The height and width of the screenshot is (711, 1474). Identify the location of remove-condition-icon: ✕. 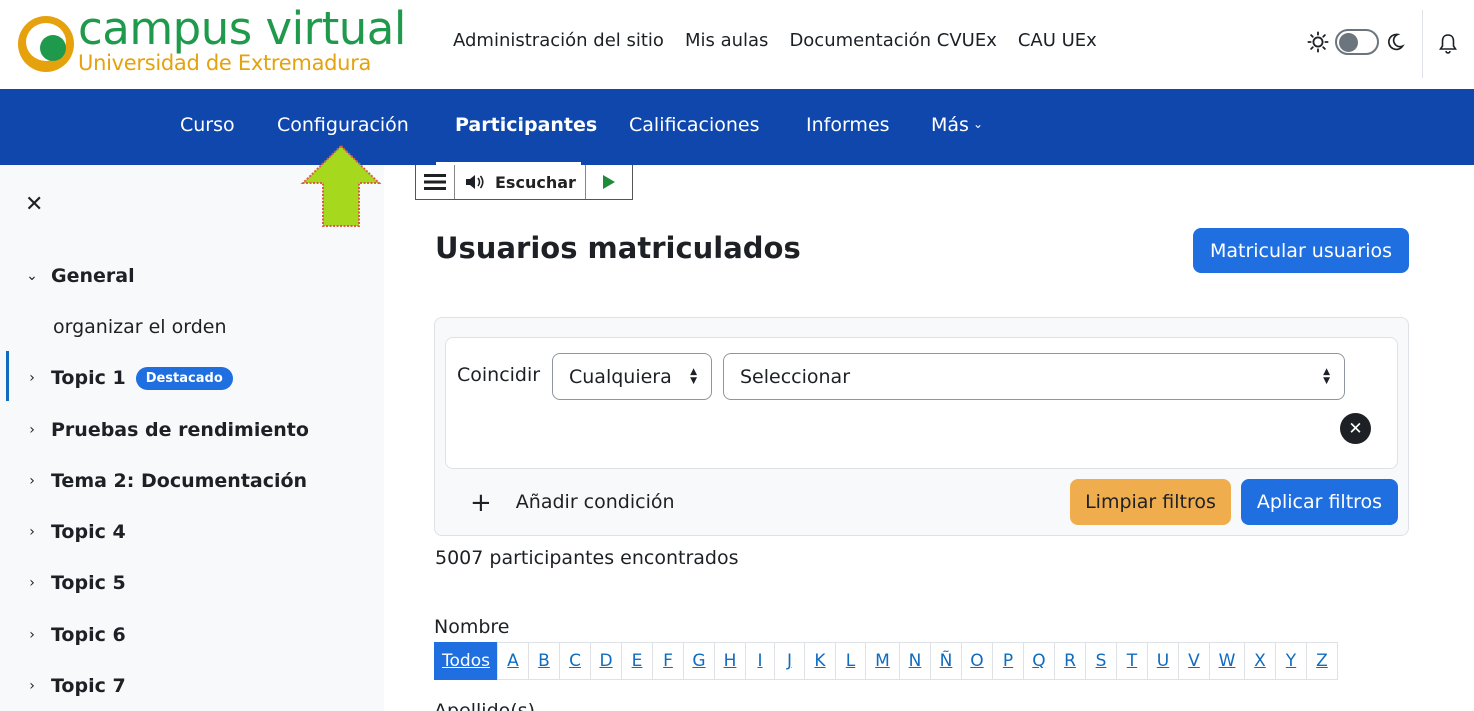
(1355, 428).